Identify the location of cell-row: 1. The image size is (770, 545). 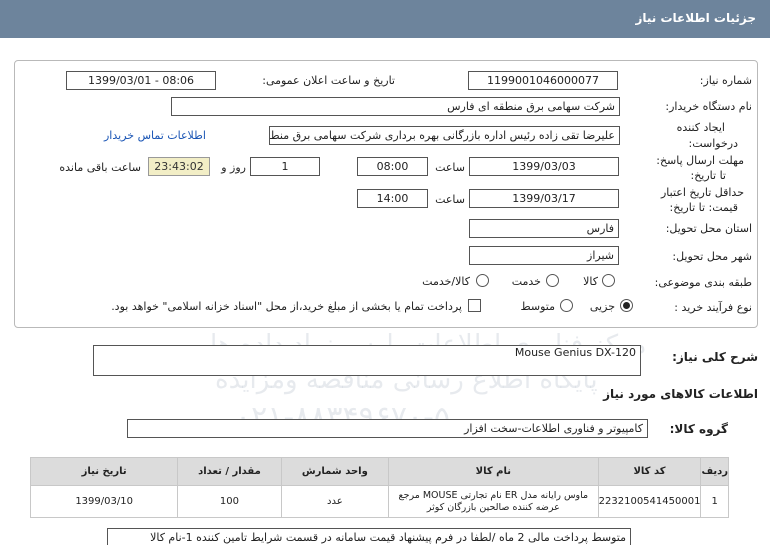
(714, 501).